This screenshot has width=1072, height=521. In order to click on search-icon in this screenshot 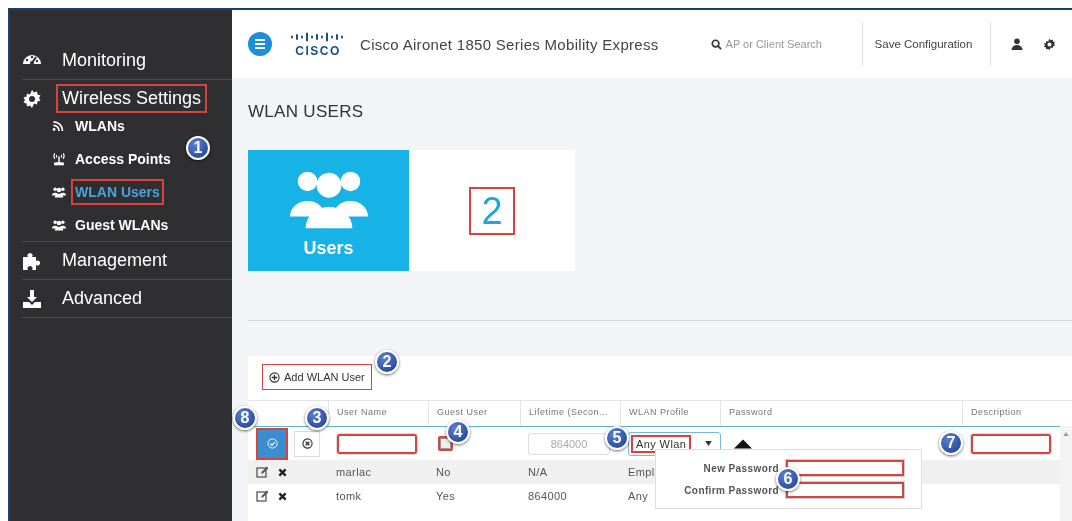, I will do `click(716, 44)`.